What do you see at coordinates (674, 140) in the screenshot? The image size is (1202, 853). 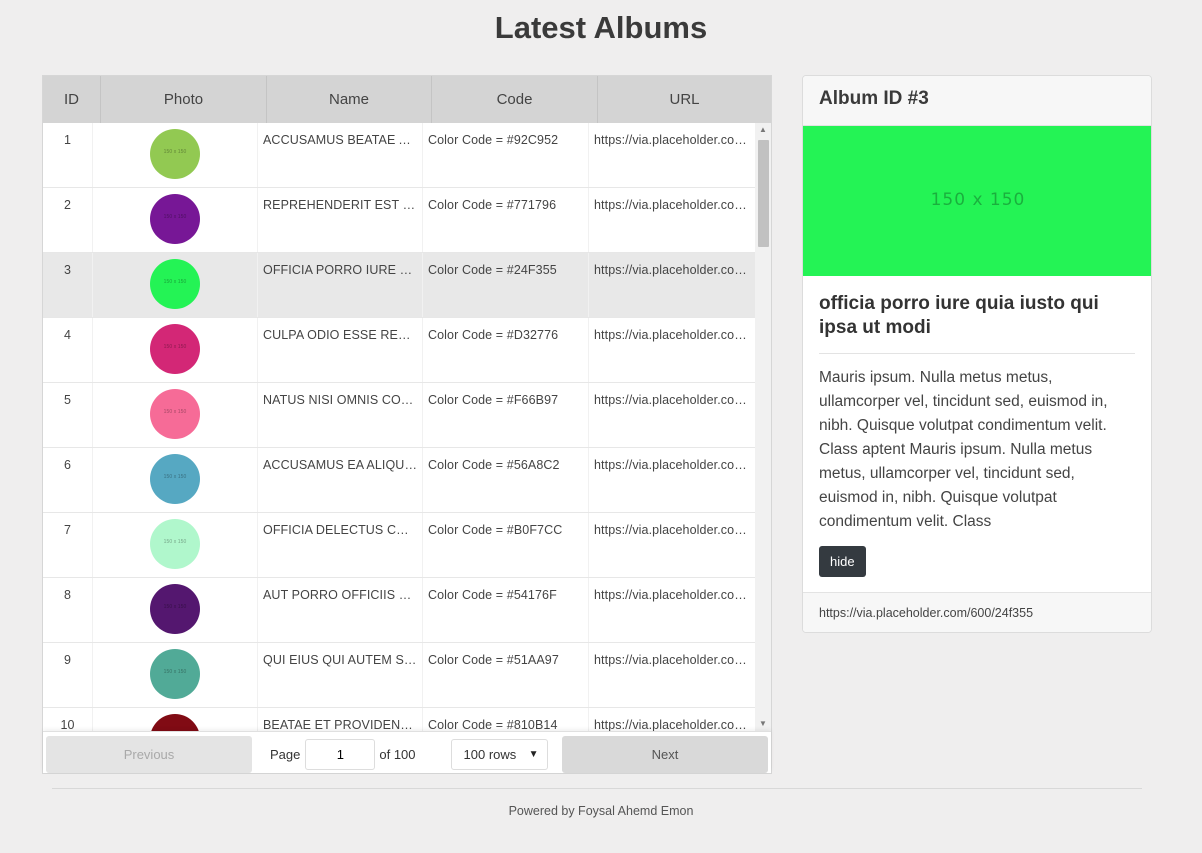 I see `cell-url: https://via.placeholder.com/600/92c952` at bounding box center [674, 140].